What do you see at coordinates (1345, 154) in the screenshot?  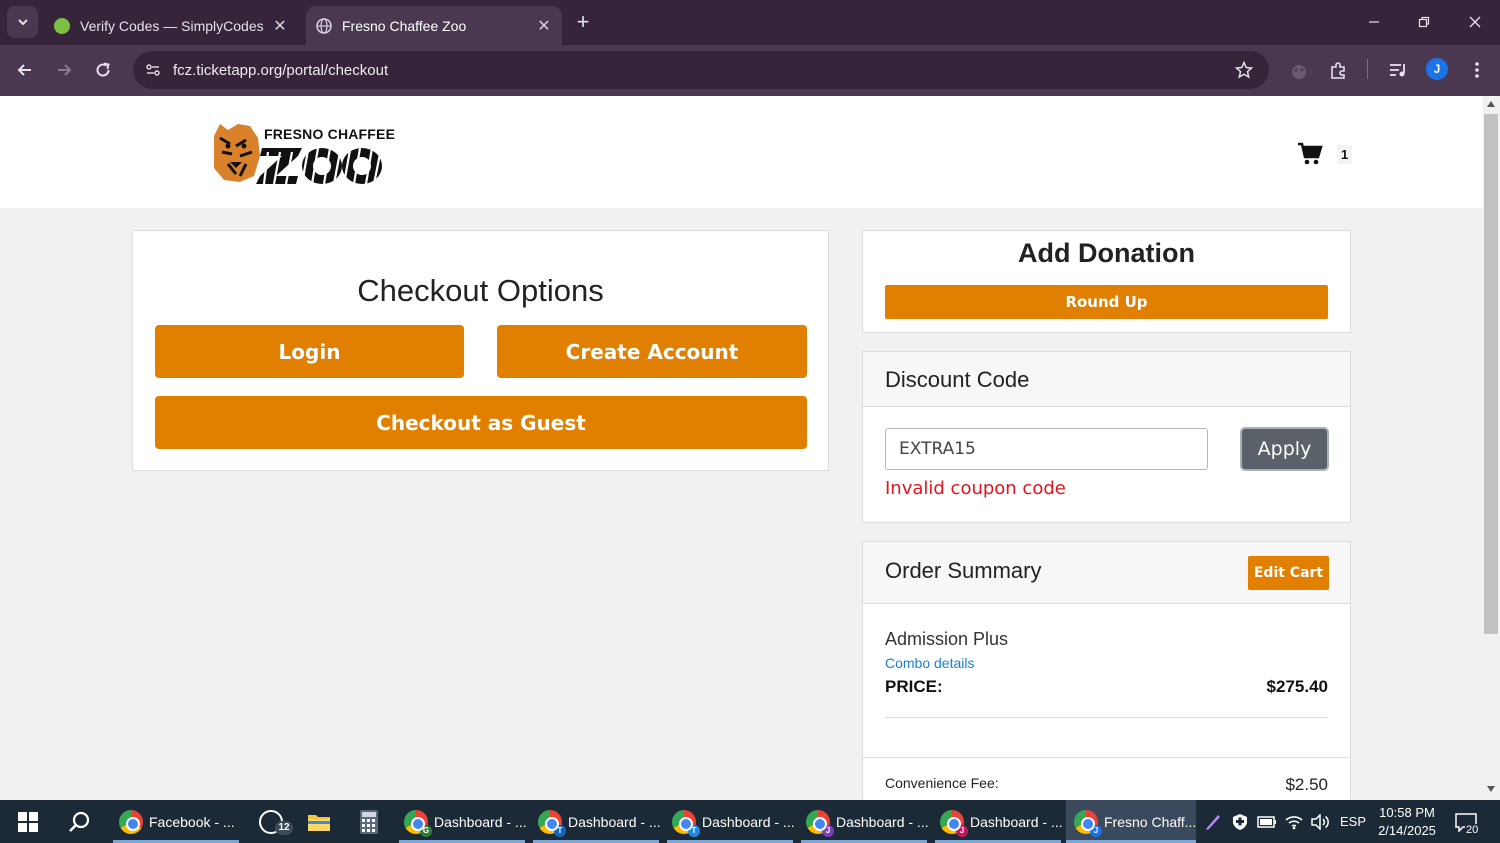 I see `cart-count-badge: 1` at bounding box center [1345, 154].